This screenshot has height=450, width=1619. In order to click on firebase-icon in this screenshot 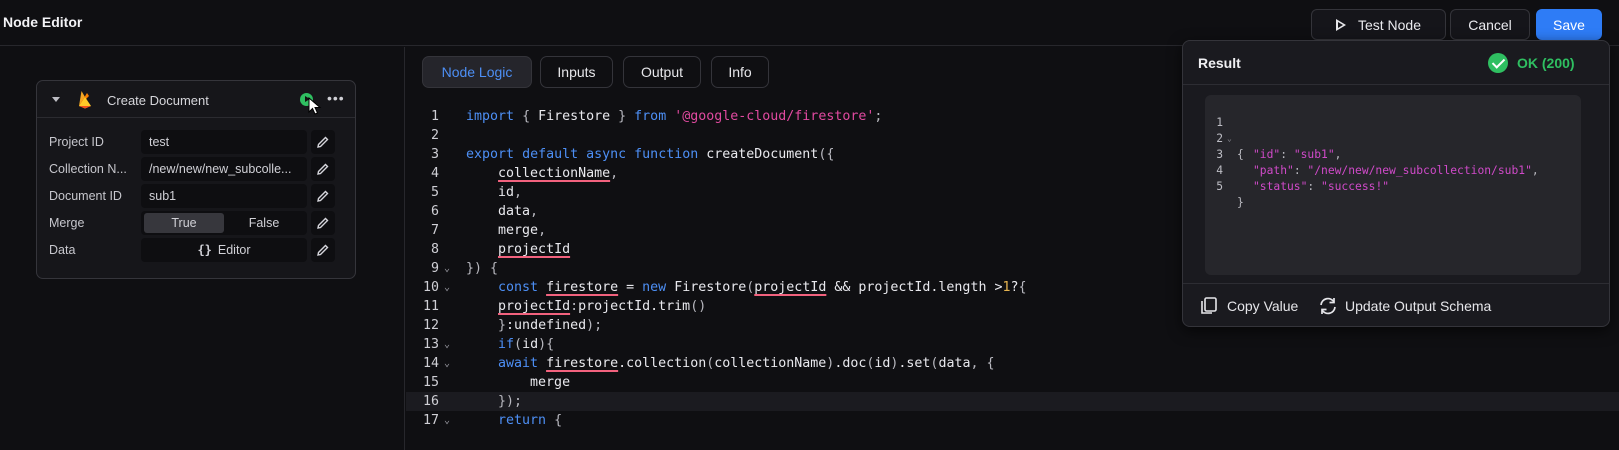, I will do `click(85, 100)`.